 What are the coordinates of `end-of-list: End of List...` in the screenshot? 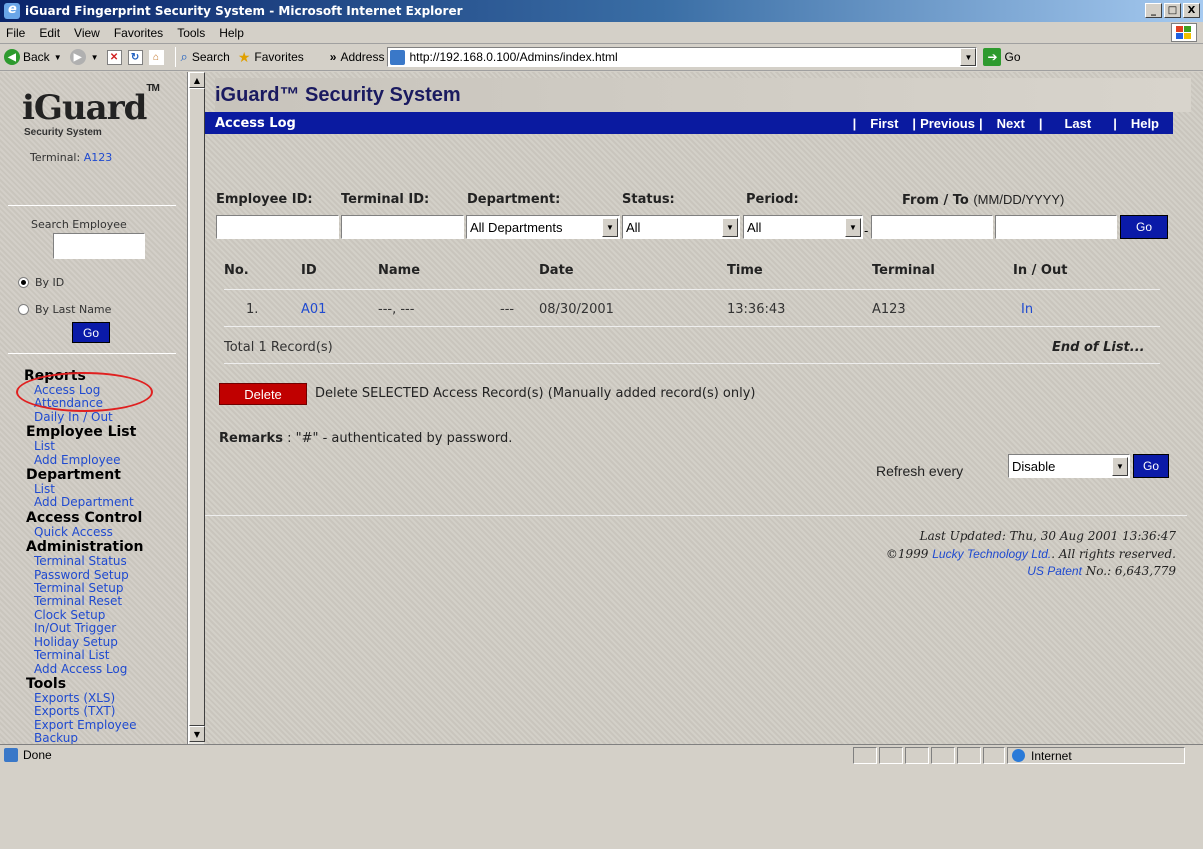 It's located at (1098, 347).